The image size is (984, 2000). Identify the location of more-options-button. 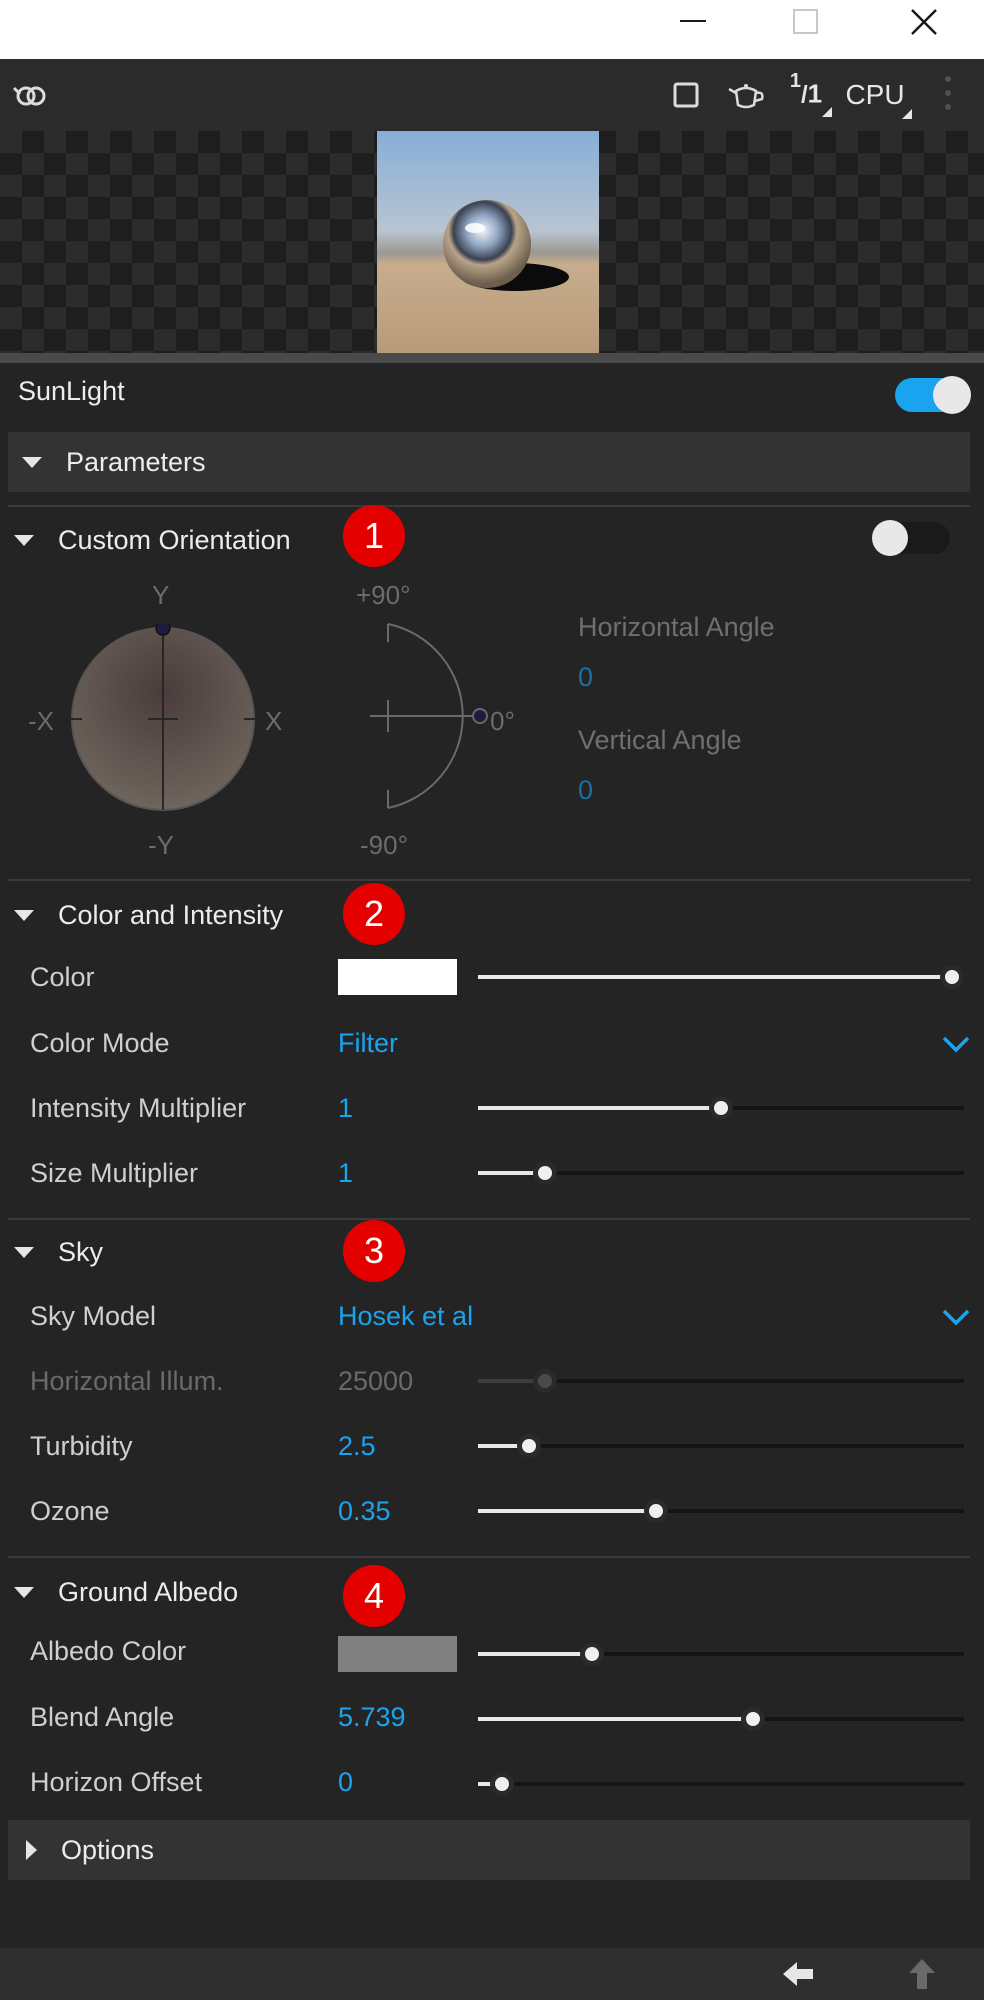
(948, 93).